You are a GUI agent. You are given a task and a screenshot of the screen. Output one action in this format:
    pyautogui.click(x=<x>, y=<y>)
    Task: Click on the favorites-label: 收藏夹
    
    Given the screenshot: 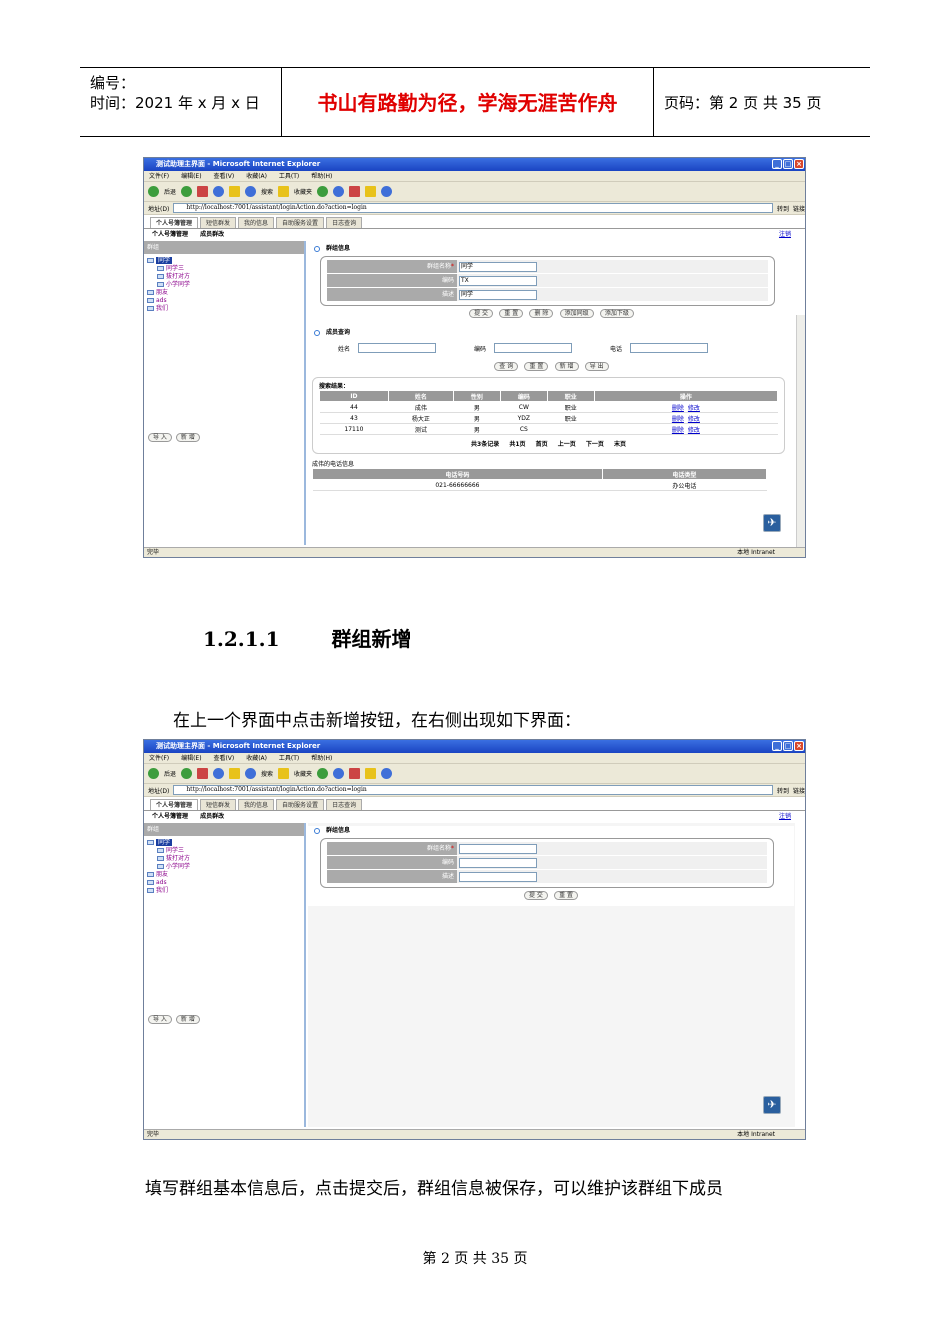 What is the action you would take?
    pyautogui.click(x=303, y=773)
    